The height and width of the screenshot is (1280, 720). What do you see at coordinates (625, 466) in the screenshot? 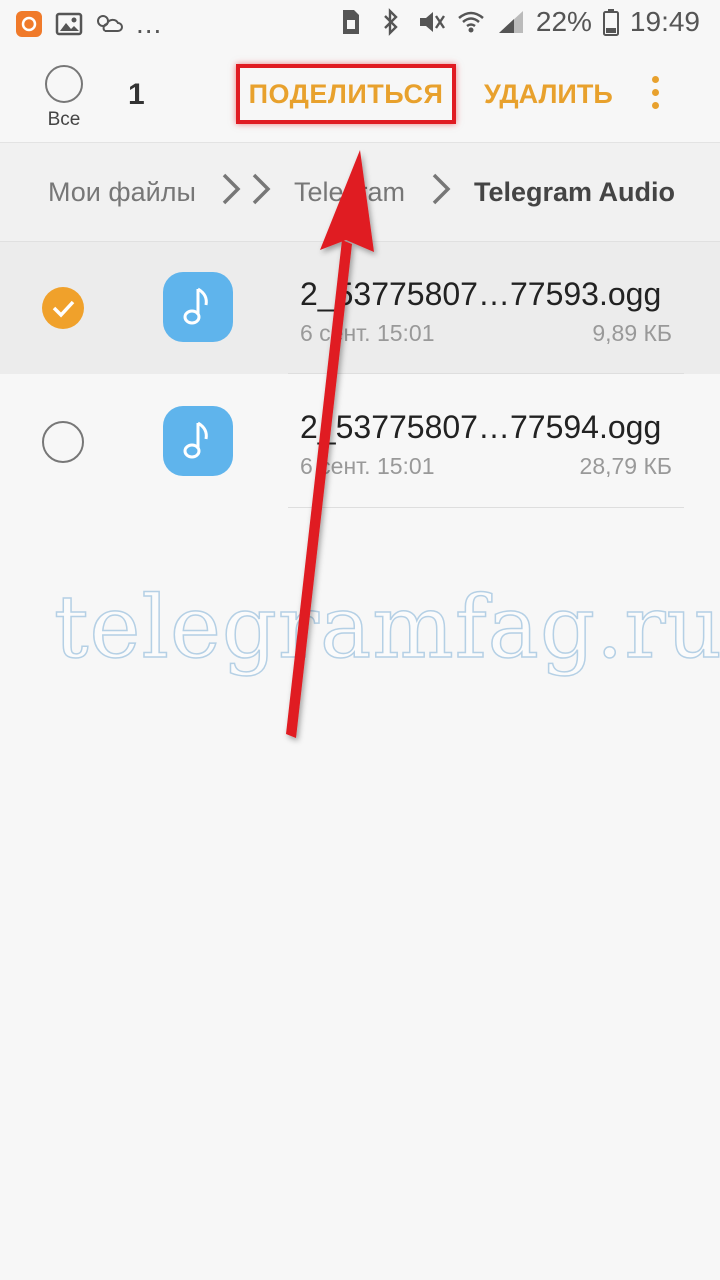
I see `file-size: 28,79 КБ` at bounding box center [625, 466].